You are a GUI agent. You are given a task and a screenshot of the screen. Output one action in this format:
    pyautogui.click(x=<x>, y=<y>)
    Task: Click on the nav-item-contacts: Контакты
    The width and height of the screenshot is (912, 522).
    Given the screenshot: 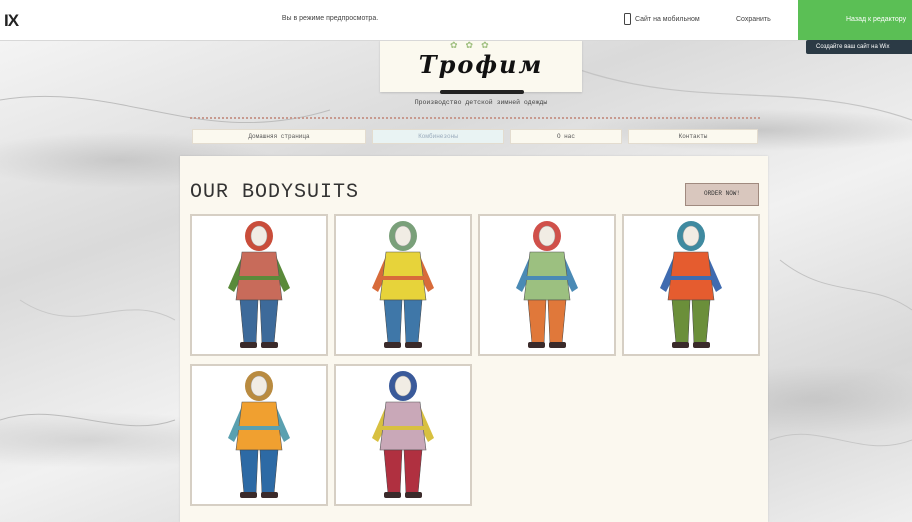 What is the action you would take?
    pyautogui.click(x=693, y=136)
    